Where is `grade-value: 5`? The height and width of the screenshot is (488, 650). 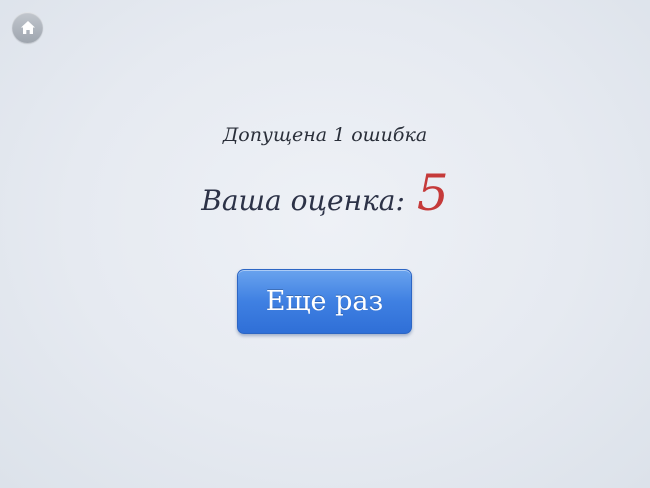 grade-value: 5 is located at coordinates (432, 193).